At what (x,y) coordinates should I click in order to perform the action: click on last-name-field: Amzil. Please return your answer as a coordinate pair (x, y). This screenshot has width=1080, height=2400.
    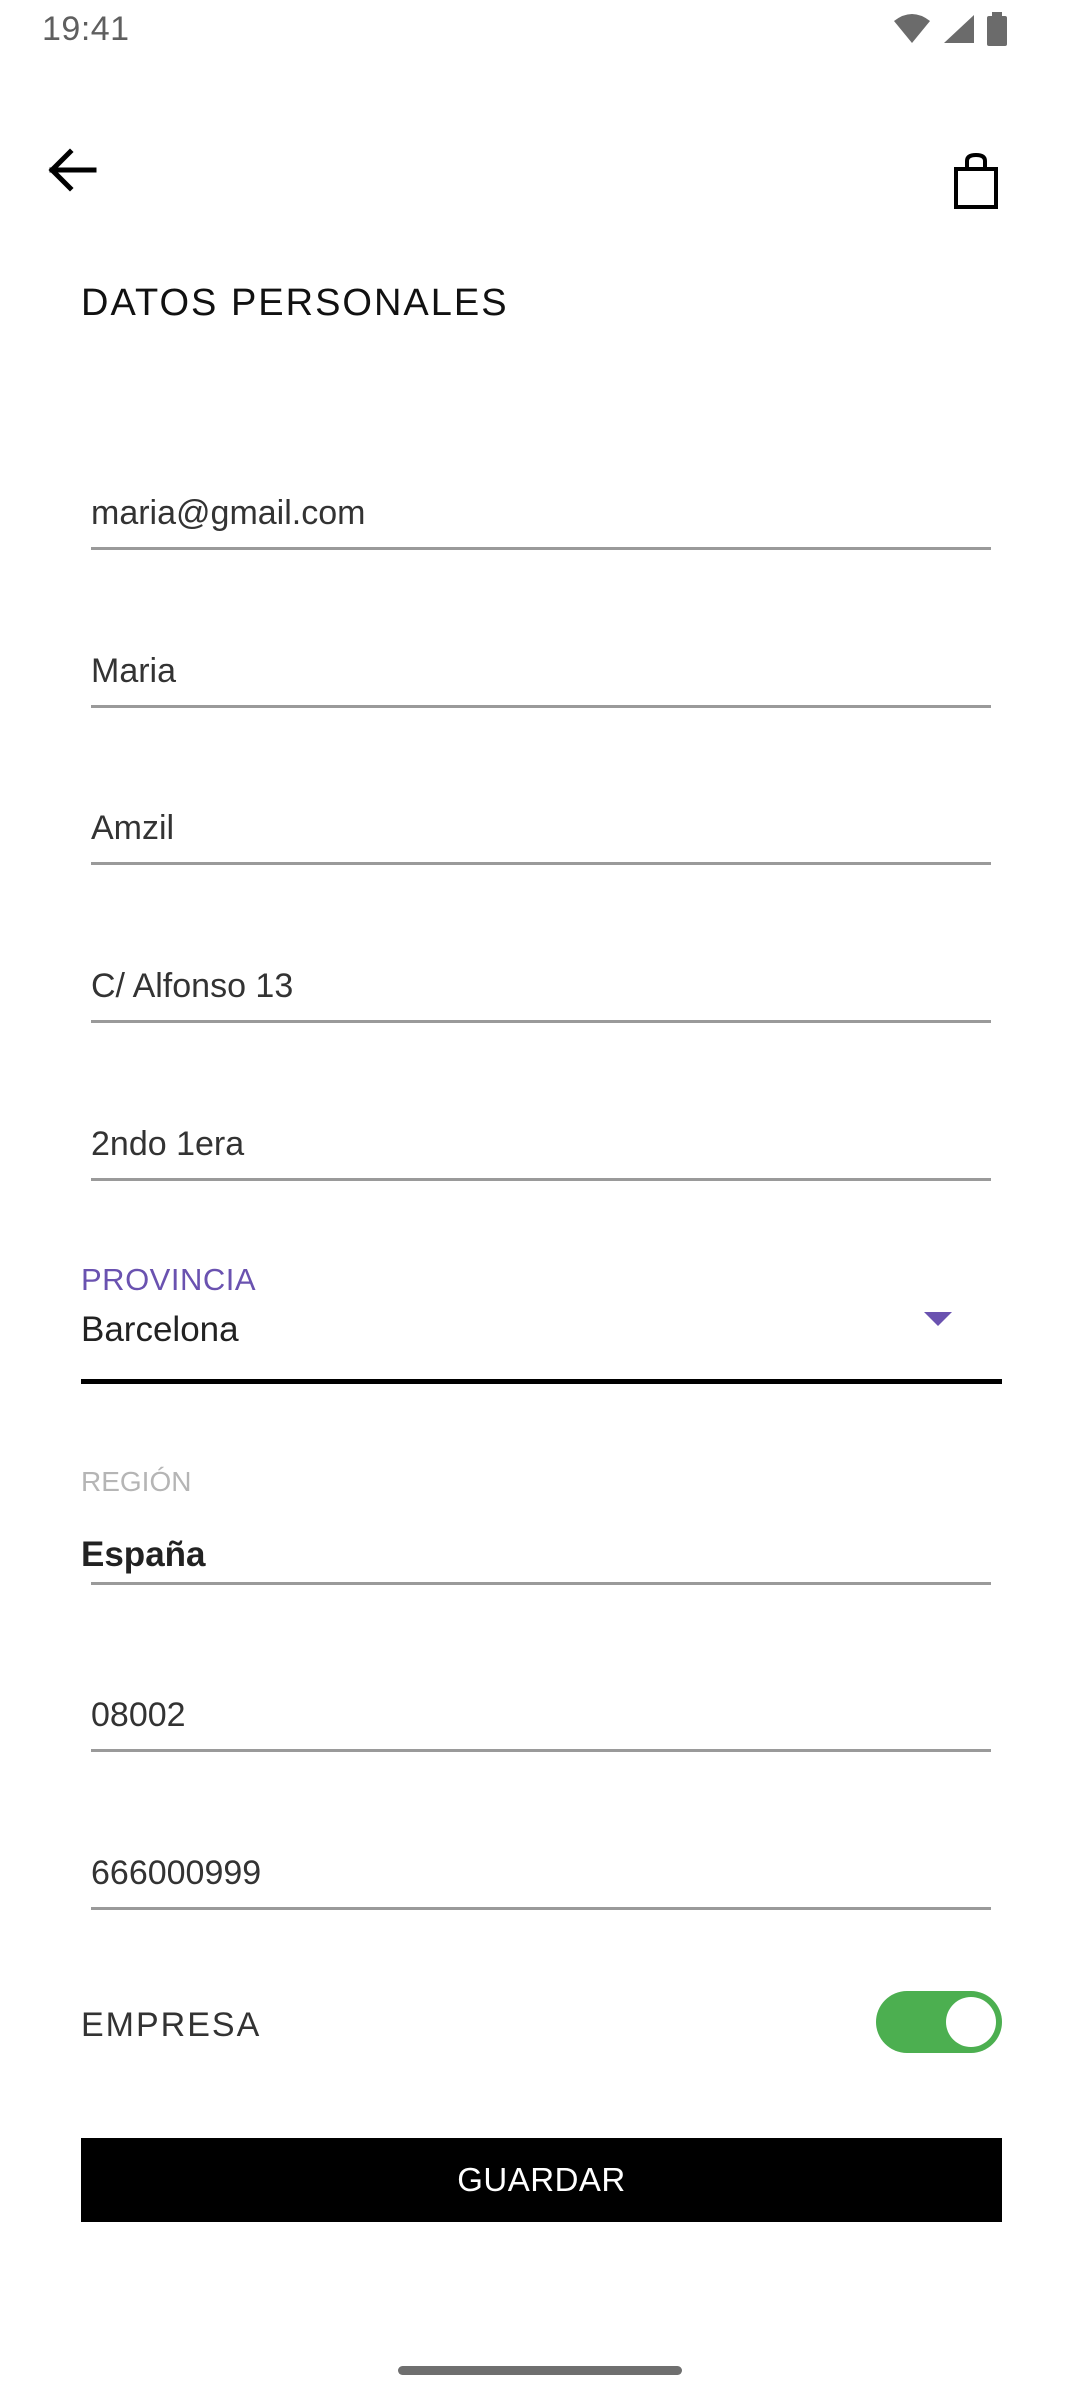
    Looking at the image, I should click on (541, 836).